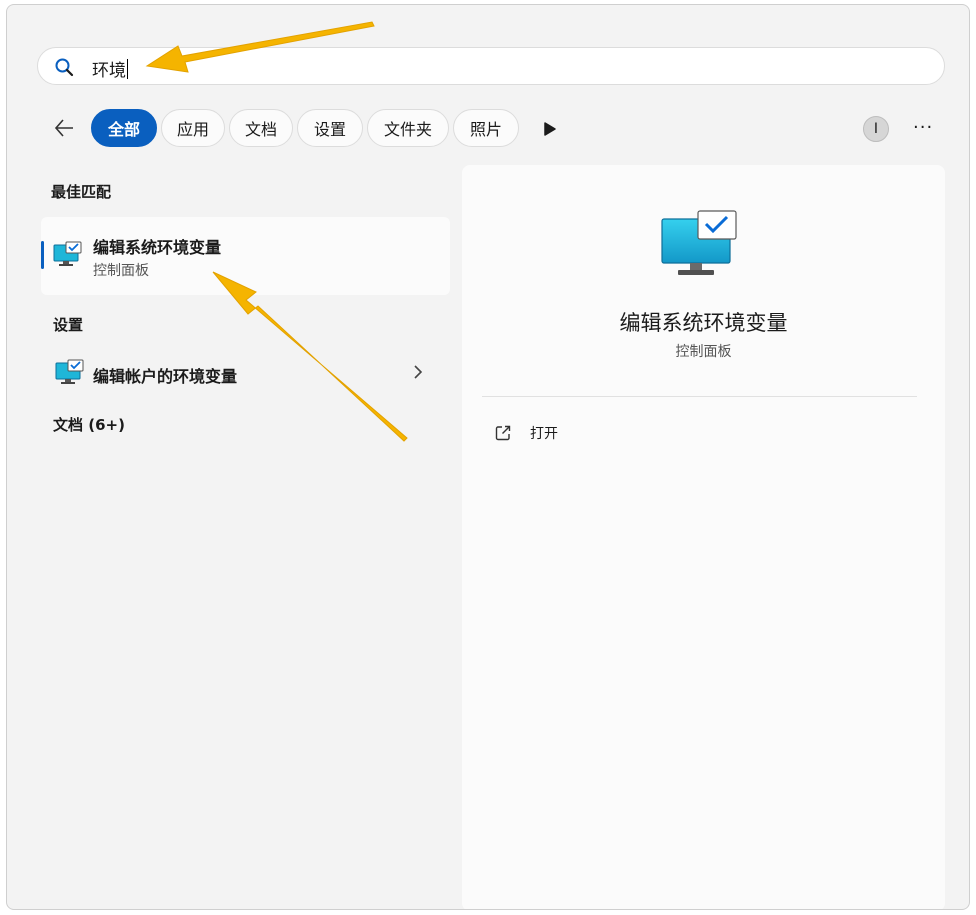 The width and height of the screenshot is (976, 915). I want to click on text-caret, so click(127, 69).